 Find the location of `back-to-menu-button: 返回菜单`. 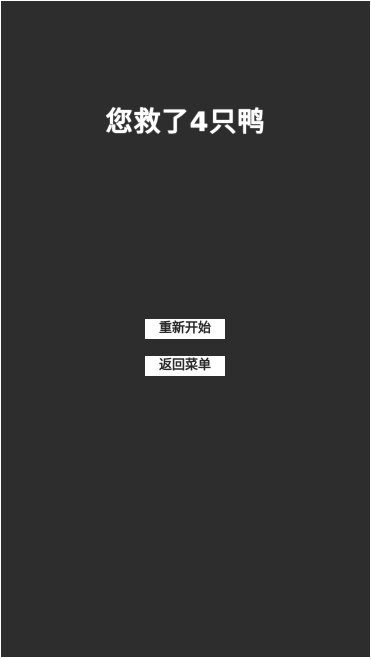

back-to-menu-button: 返回菜单 is located at coordinates (185, 366).